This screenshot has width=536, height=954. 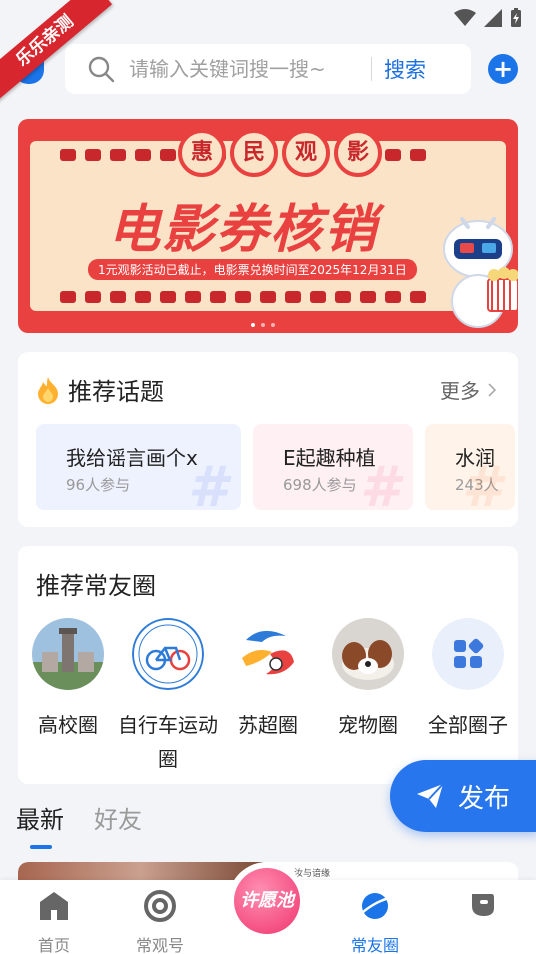 I want to click on search-bar: 搜索, so click(x=268, y=69).